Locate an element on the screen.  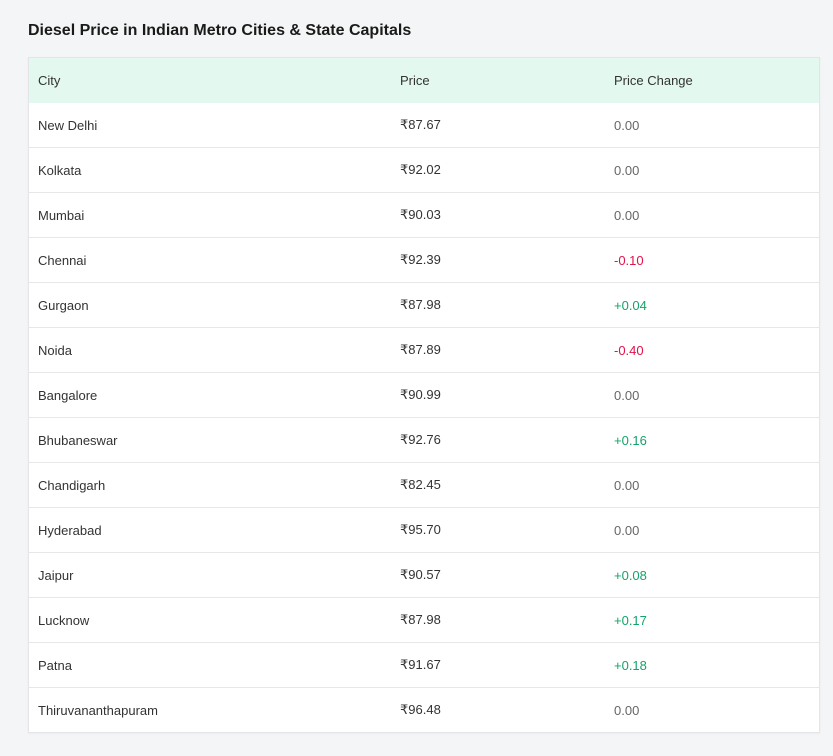
cell-city: Hyderabad is located at coordinates (210, 530).